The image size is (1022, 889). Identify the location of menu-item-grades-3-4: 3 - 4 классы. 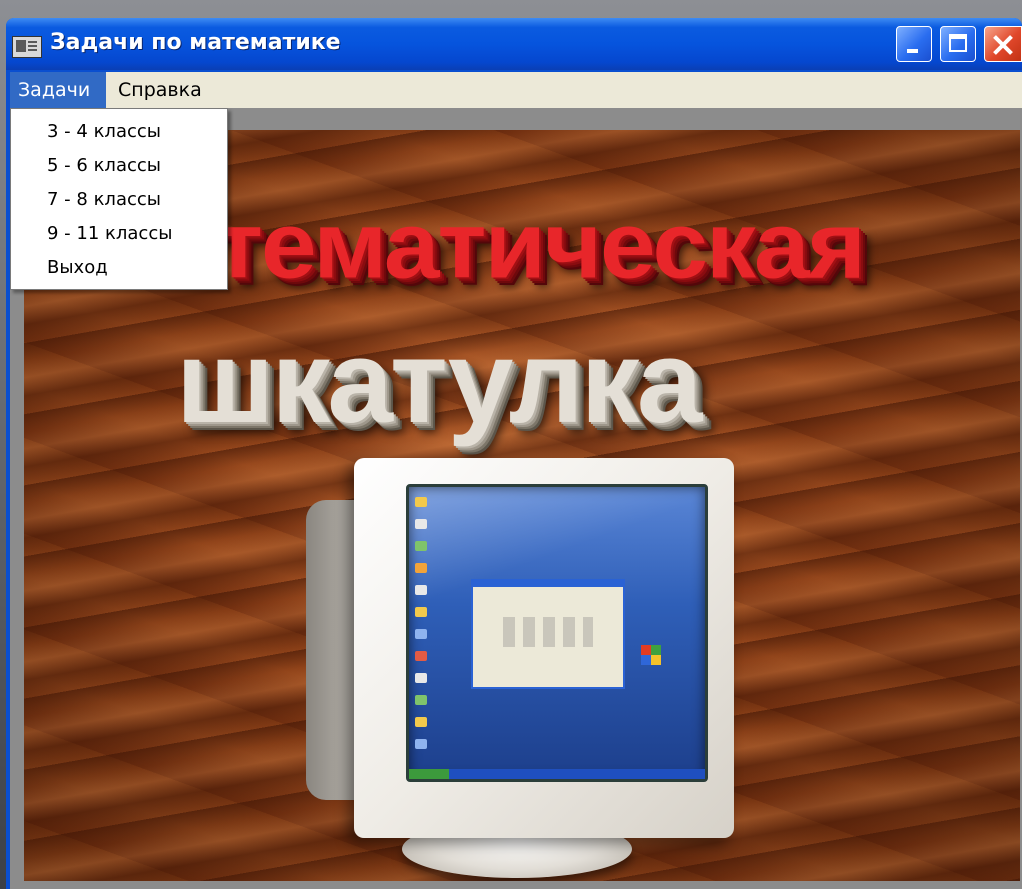
(119, 132).